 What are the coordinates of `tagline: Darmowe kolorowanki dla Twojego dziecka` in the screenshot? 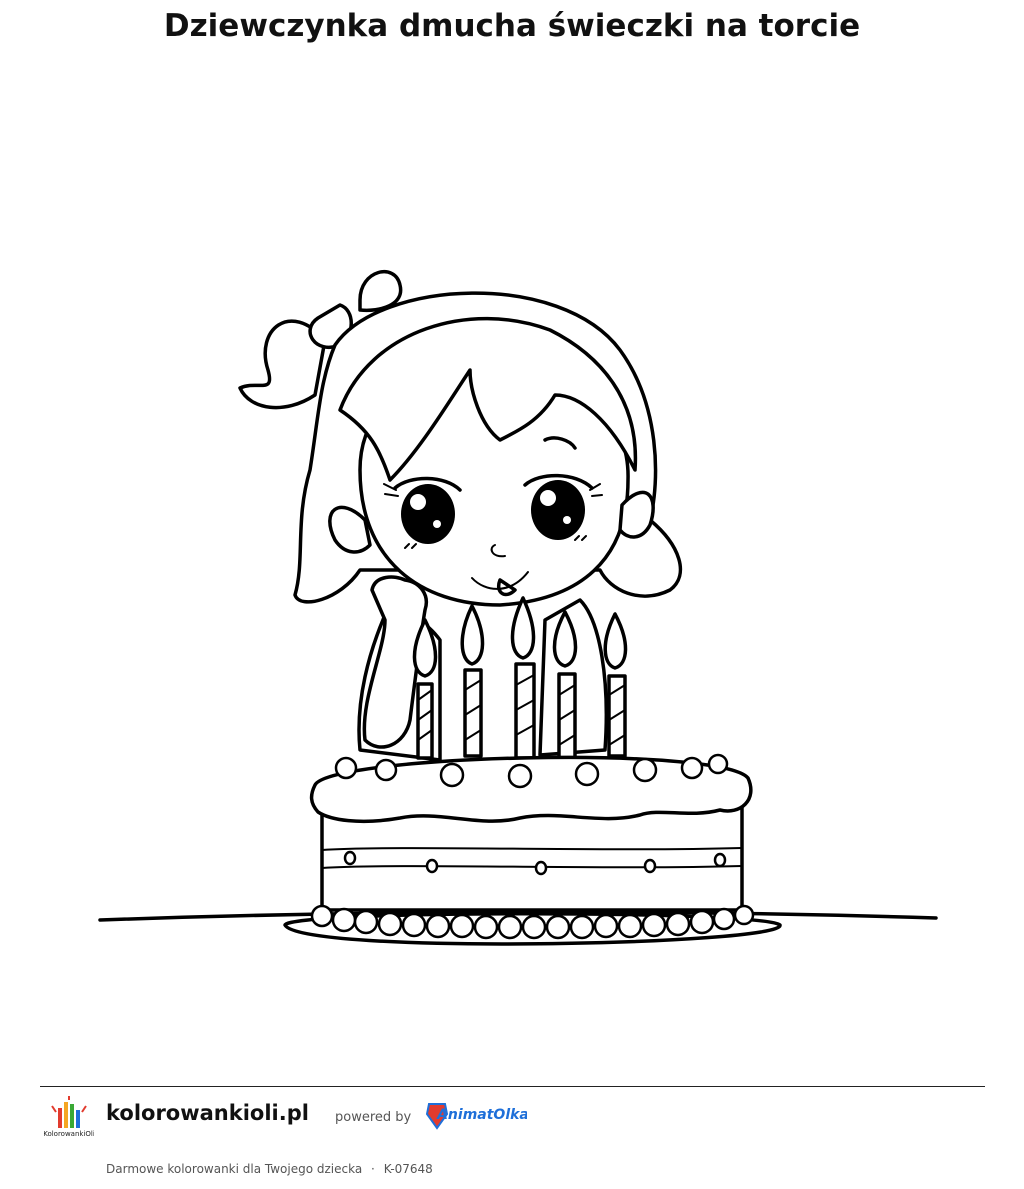 It's located at (234, 1169).